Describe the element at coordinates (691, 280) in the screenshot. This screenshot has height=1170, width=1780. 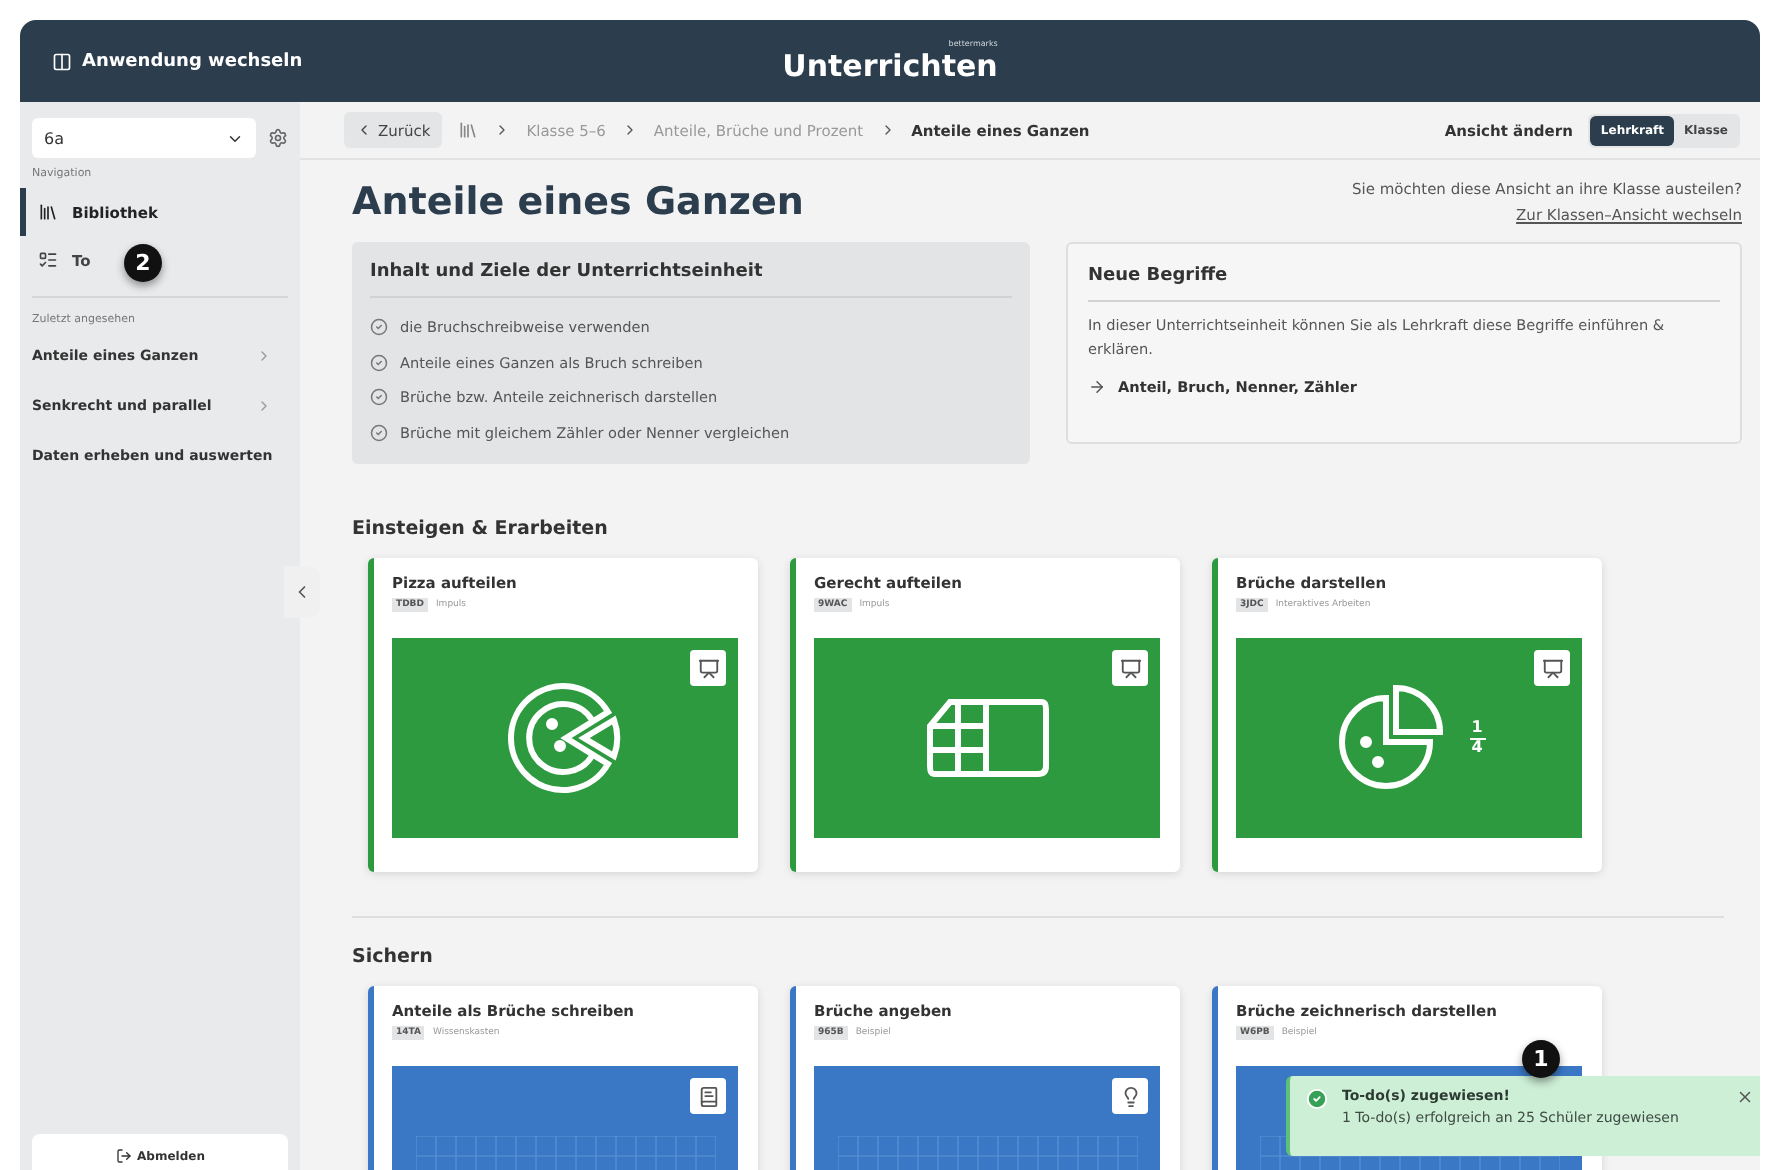
I see `panel-title: Inhalt und Ziele der Unterrichtseinheit` at that location.